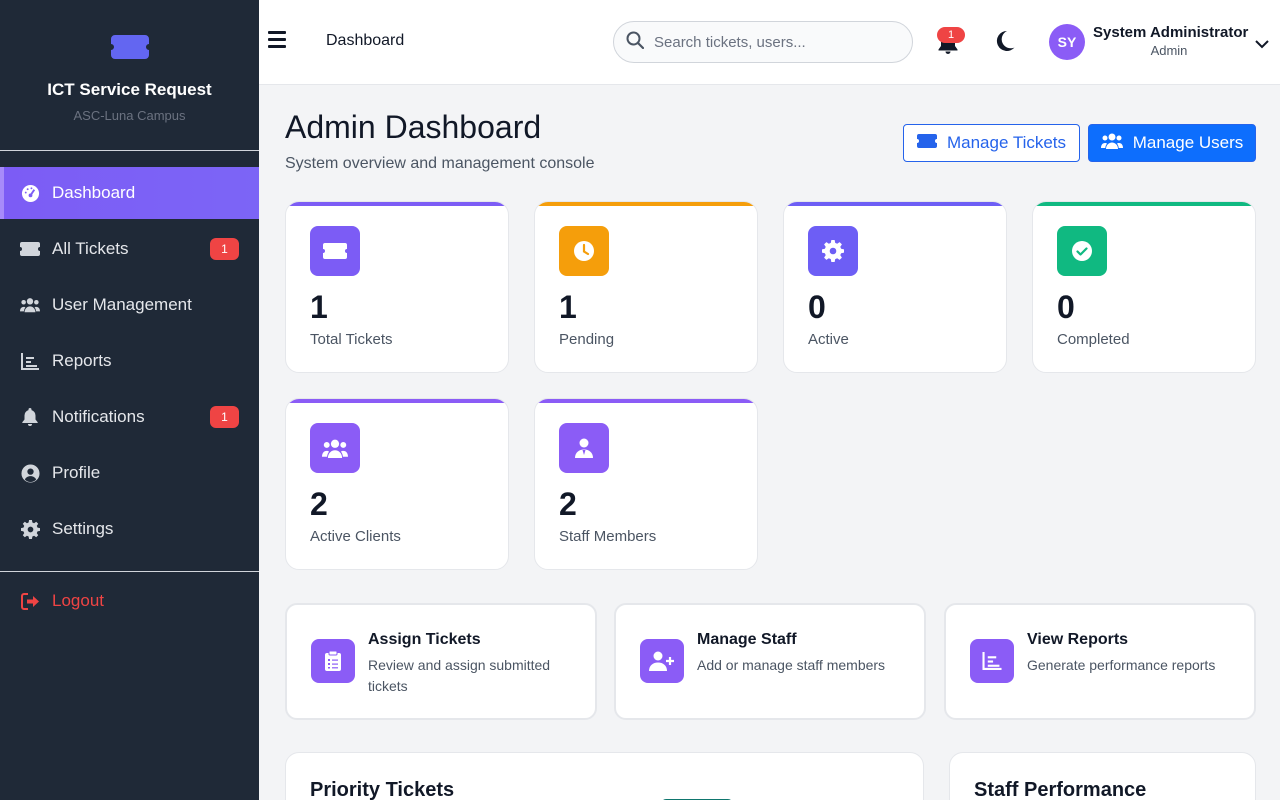 The width and height of the screenshot is (1280, 800). What do you see at coordinates (382, 789) in the screenshot?
I see `panel-title: Priority Tickets` at bounding box center [382, 789].